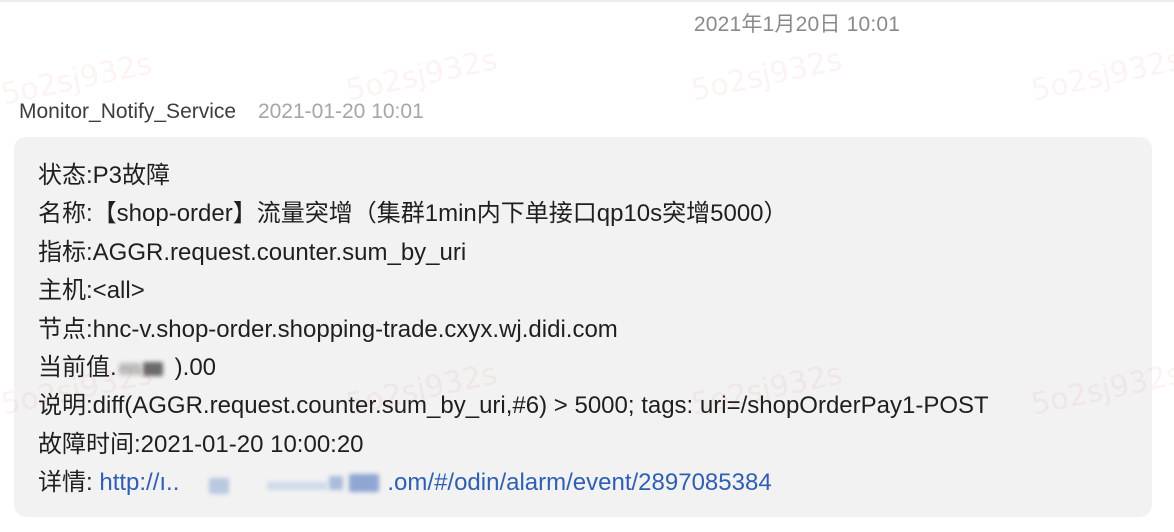  Describe the element at coordinates (595, 291) in the screenshot. I see `host-line: 主机:<all>` at that location.